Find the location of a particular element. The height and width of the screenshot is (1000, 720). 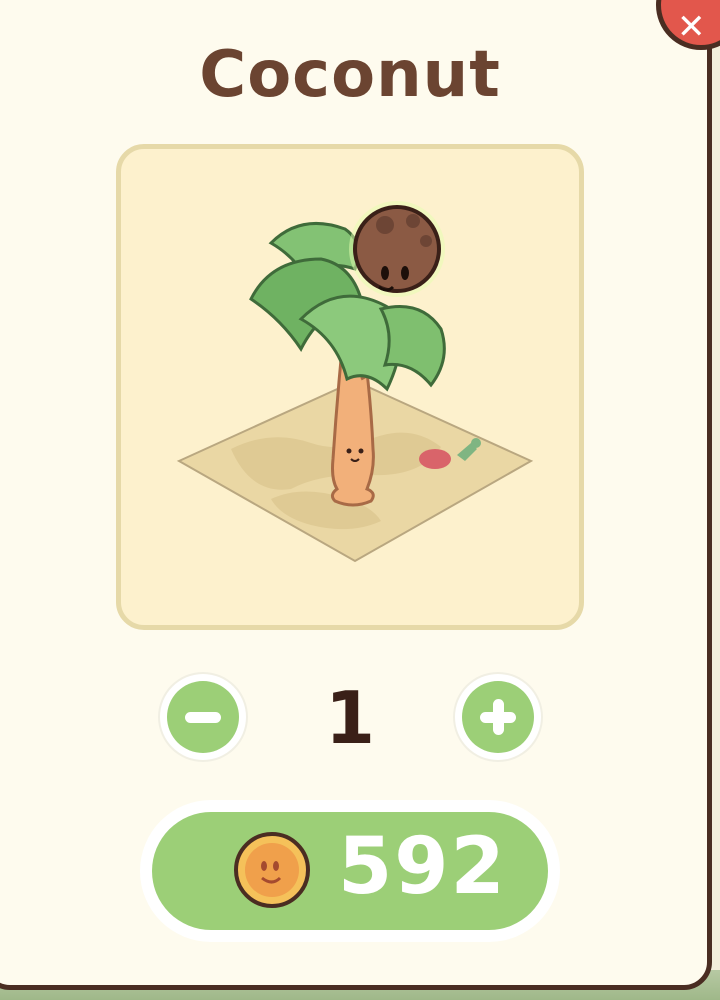

price-label: 592 is located at coordinates (422, 867).